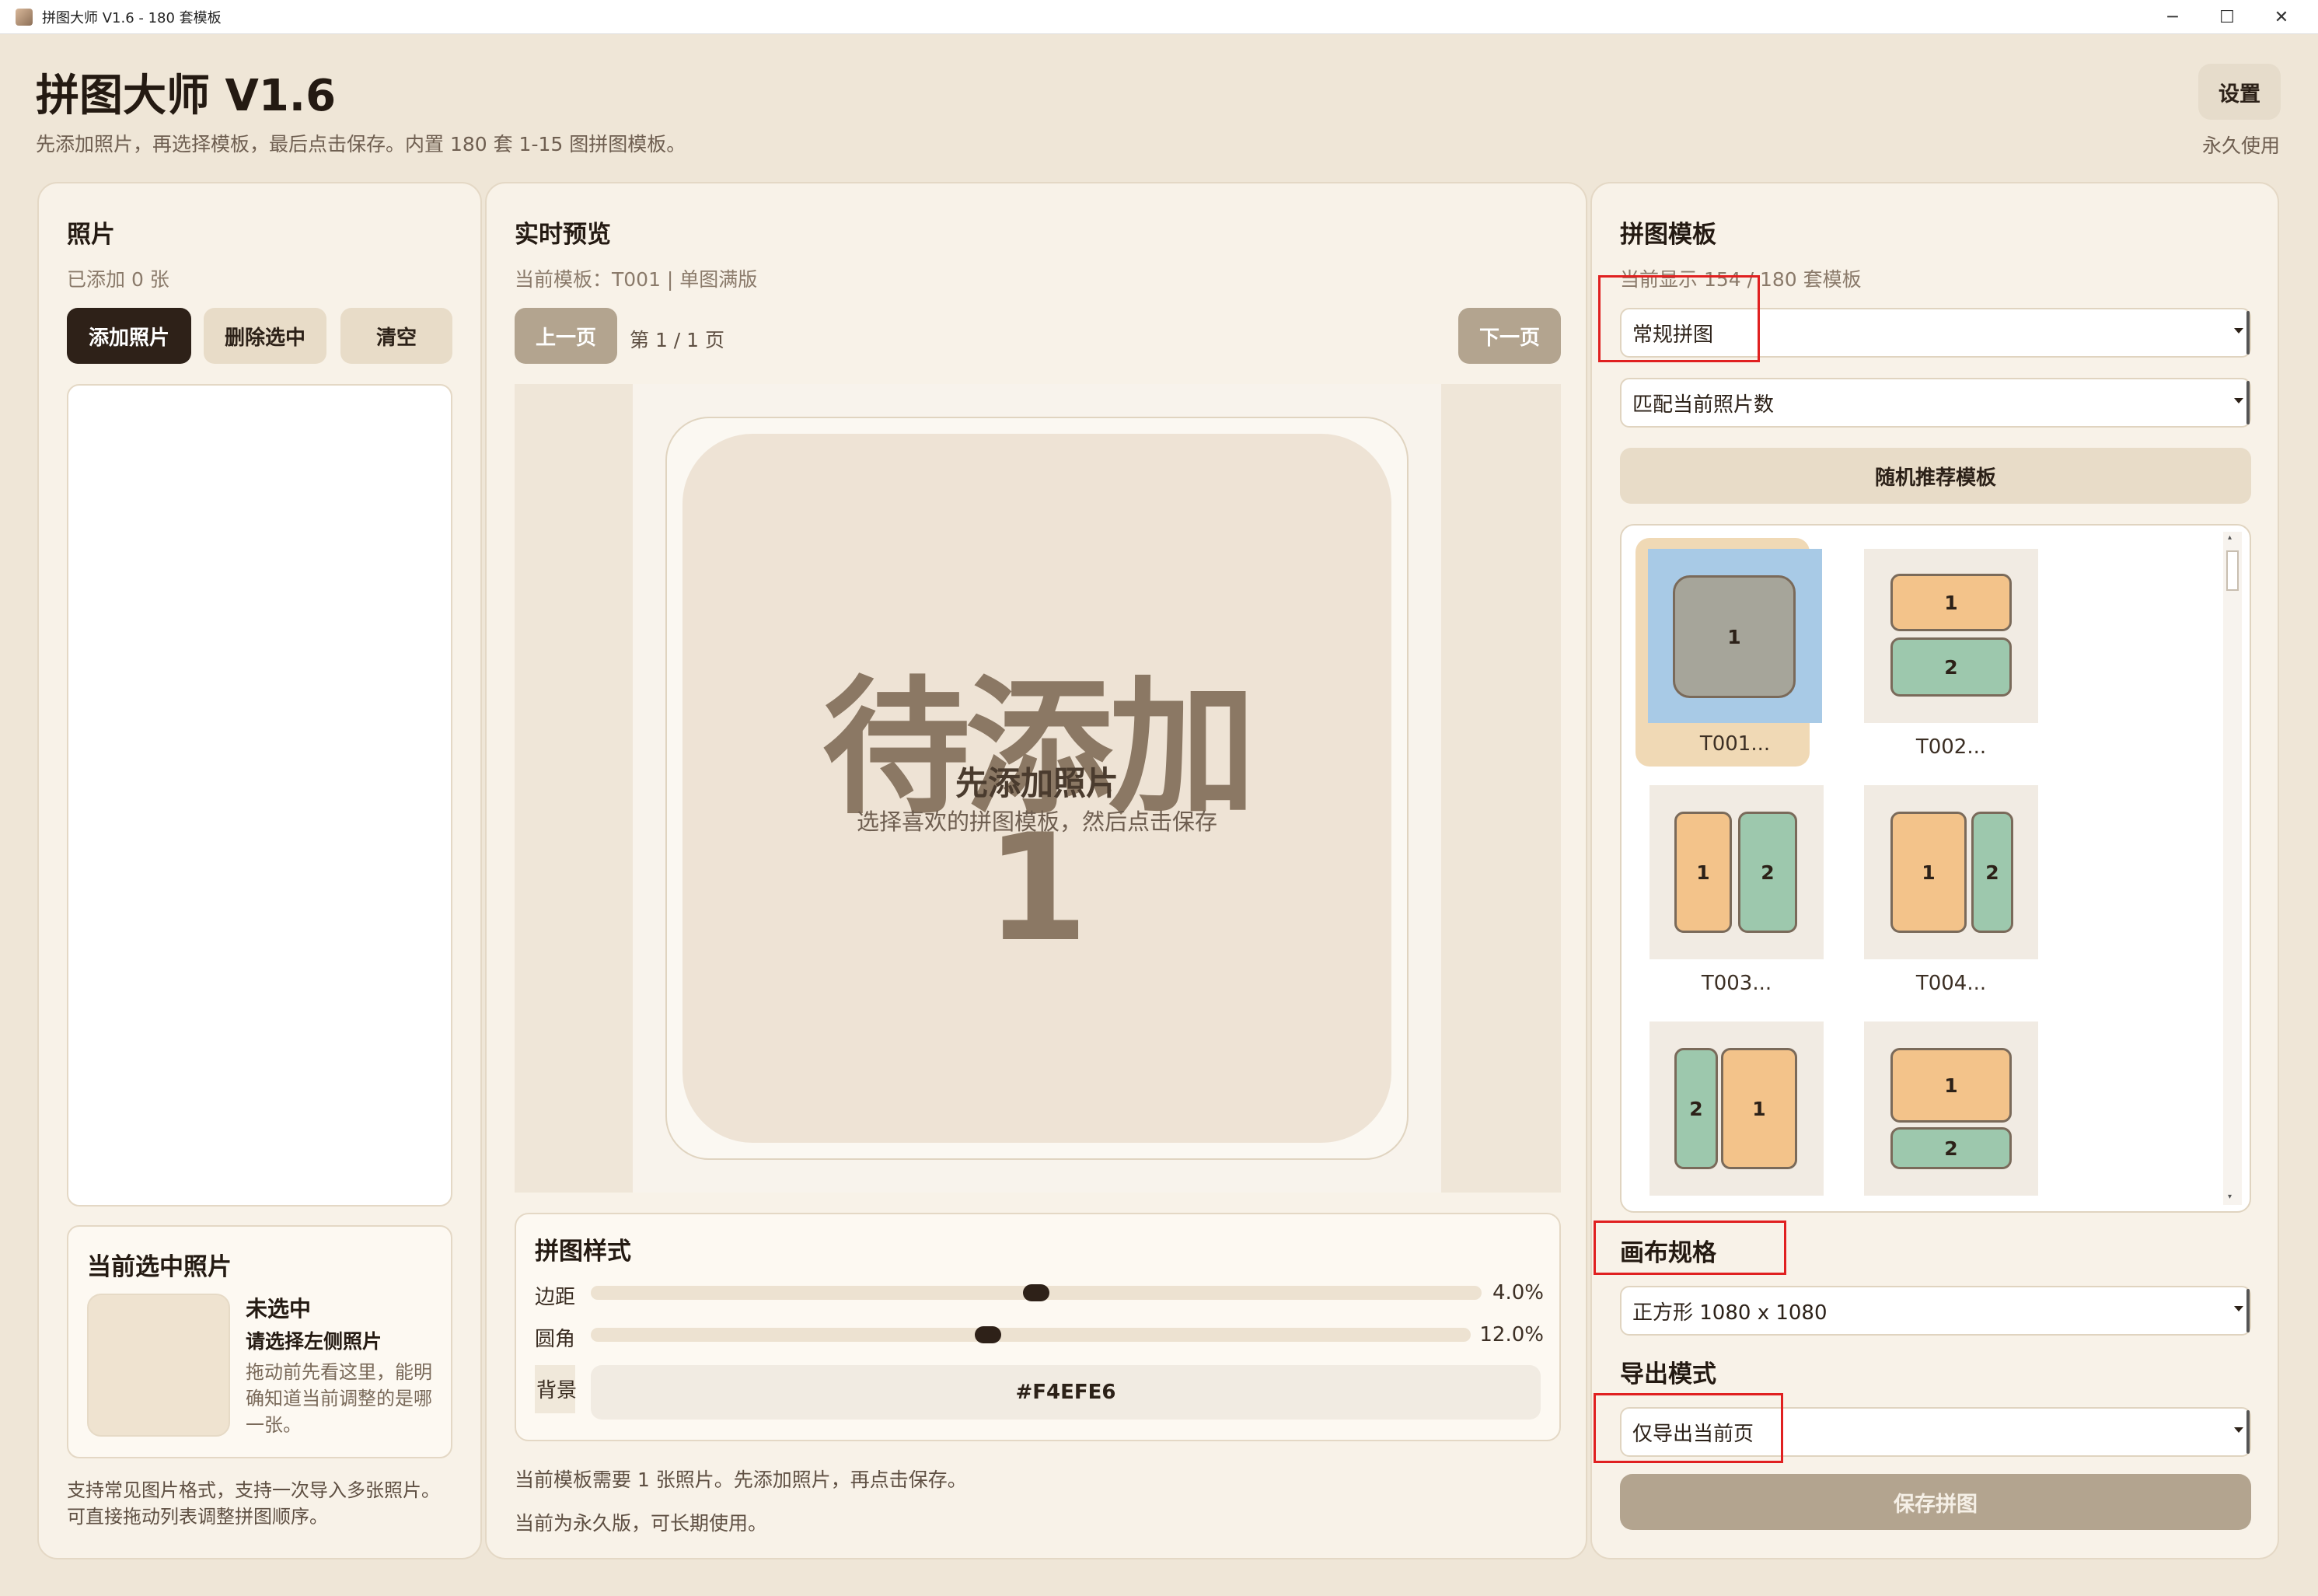  Describe the element at coordinates (132, 17) in the screenshot. I see `window-title: 拼图大师 V1.6 - 180 套模板` at that location.